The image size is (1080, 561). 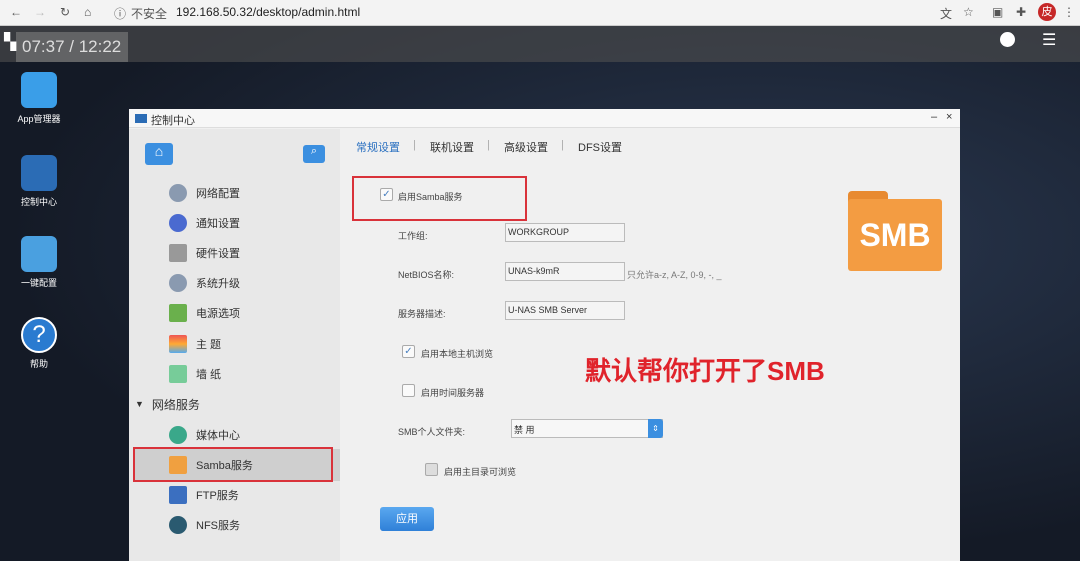 What do you see at coordinates (422, 314) in the screenshot?
I see `description-label: 服务器描述:` at bounding box center [422, 314].